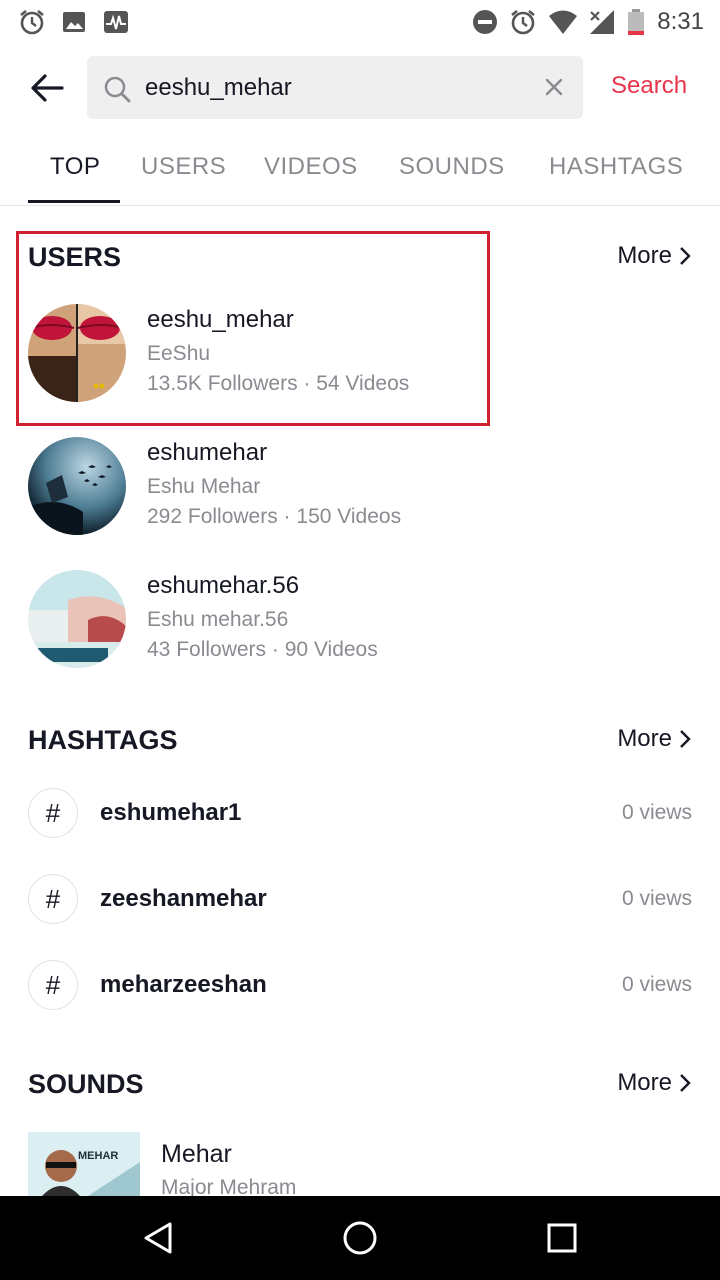  I want to click on sounds-section-title: SOUNDS, so click(86, 1084).